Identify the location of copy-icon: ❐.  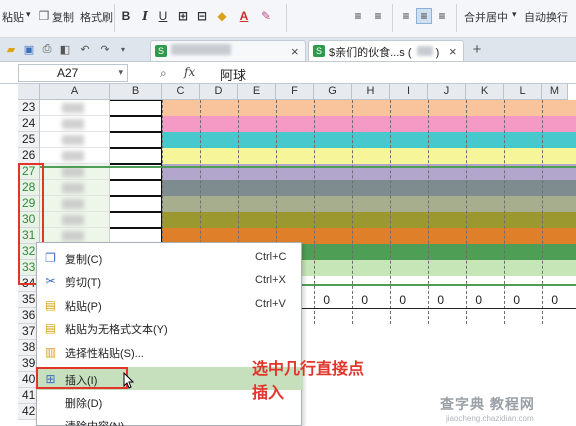
(44, 16).